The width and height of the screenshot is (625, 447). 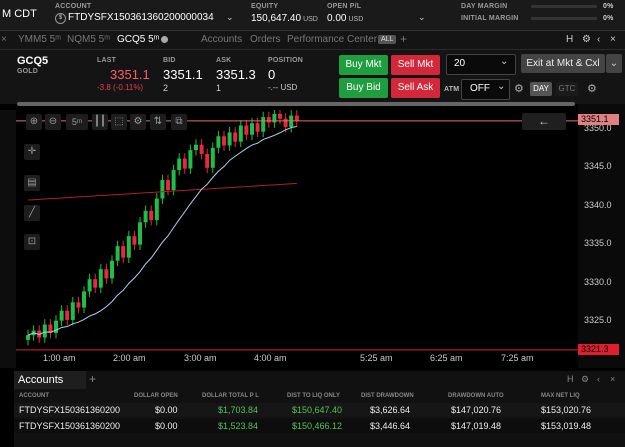 What do you see at coordinates (100, 122) in the screenshot?
I see `candle-type-icon: ┃┃` at bounding box center [100, 122].